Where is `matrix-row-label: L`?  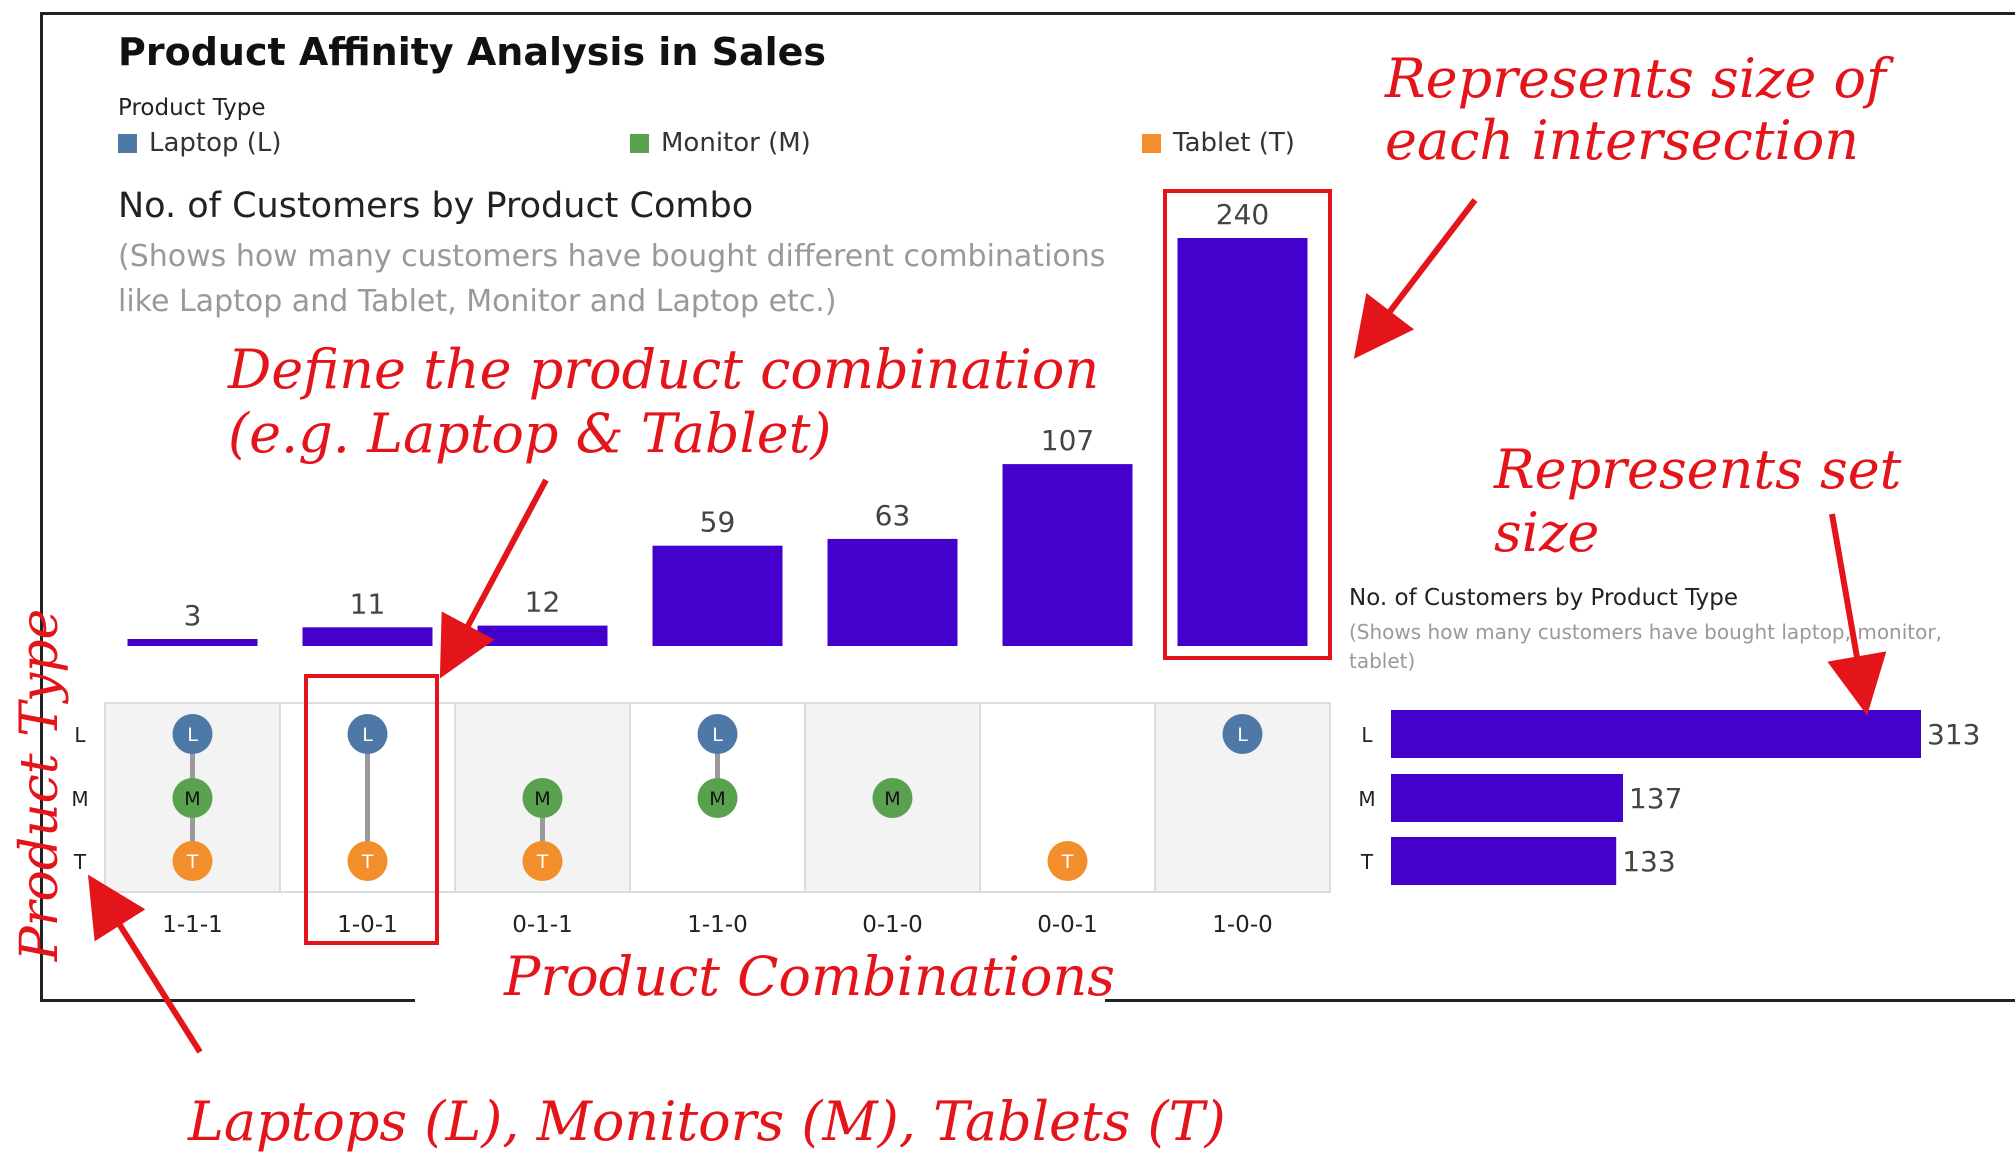
matrix-row-label: L is located at coordinates (80, 735).